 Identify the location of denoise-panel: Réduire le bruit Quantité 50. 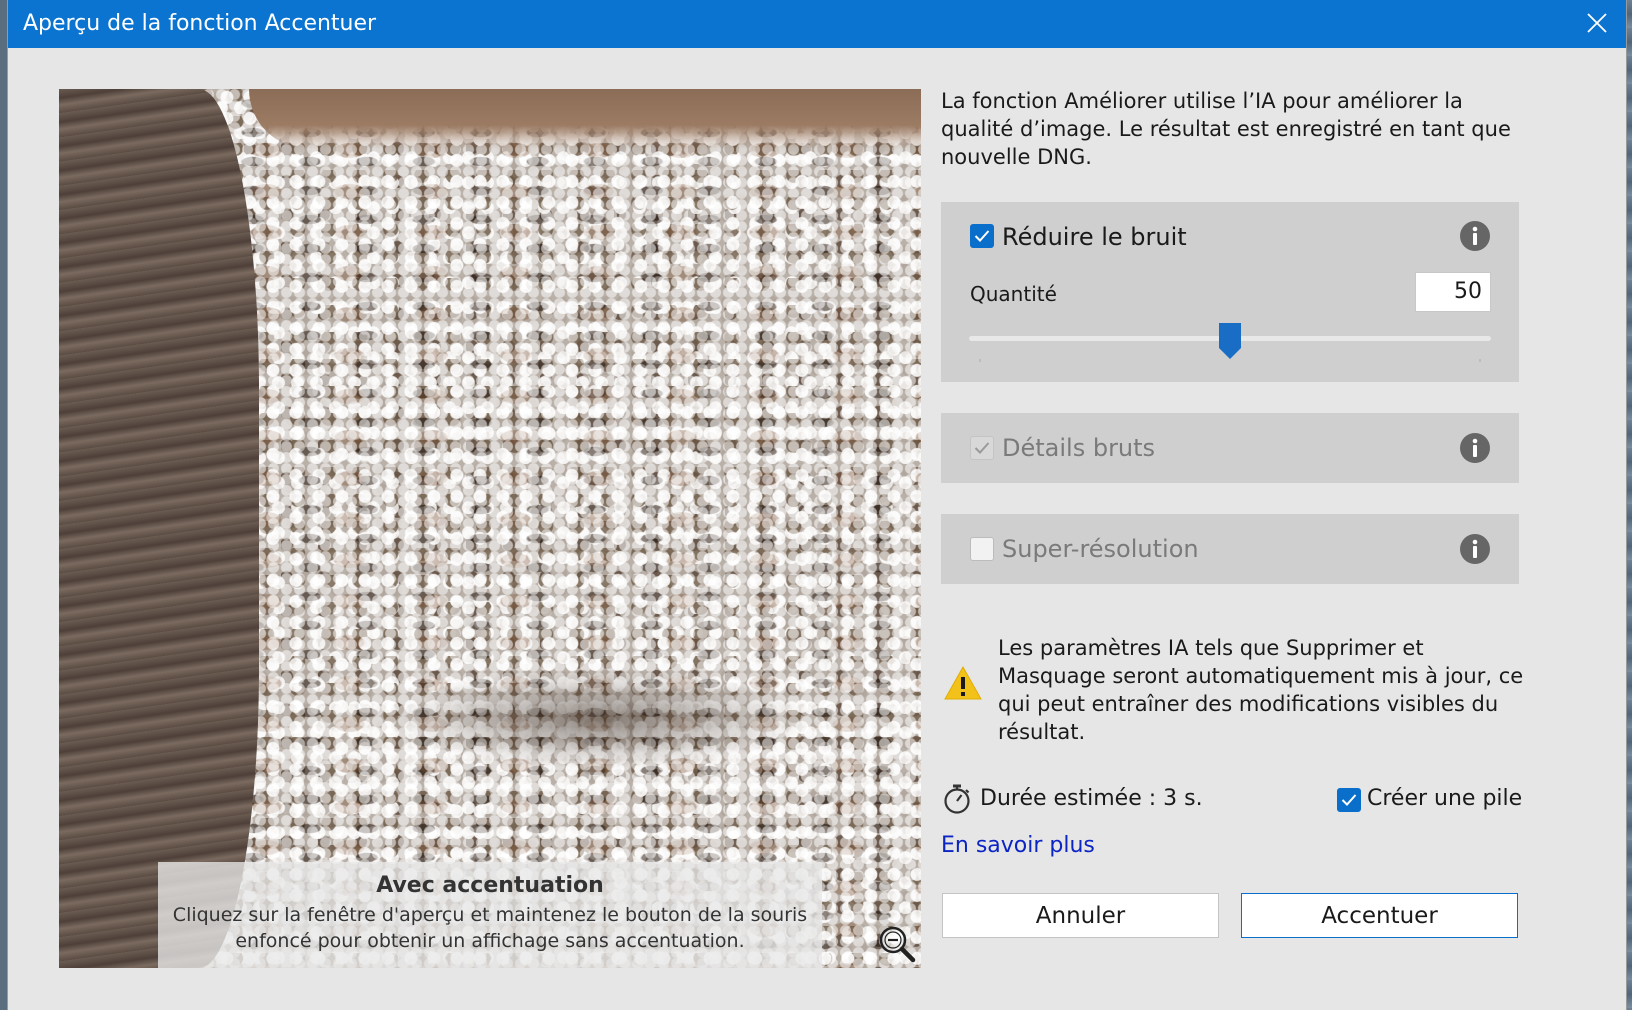
(1230, 292).